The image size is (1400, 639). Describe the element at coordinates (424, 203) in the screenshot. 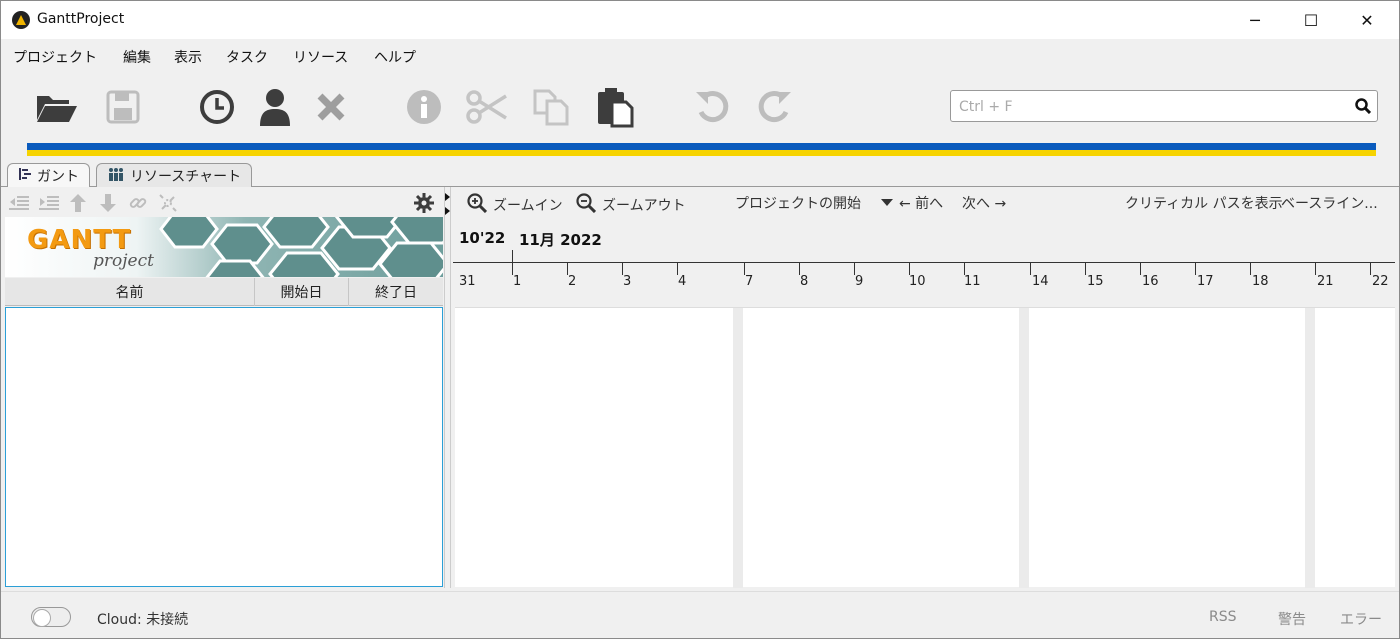

I see `gear-icon` at that location.